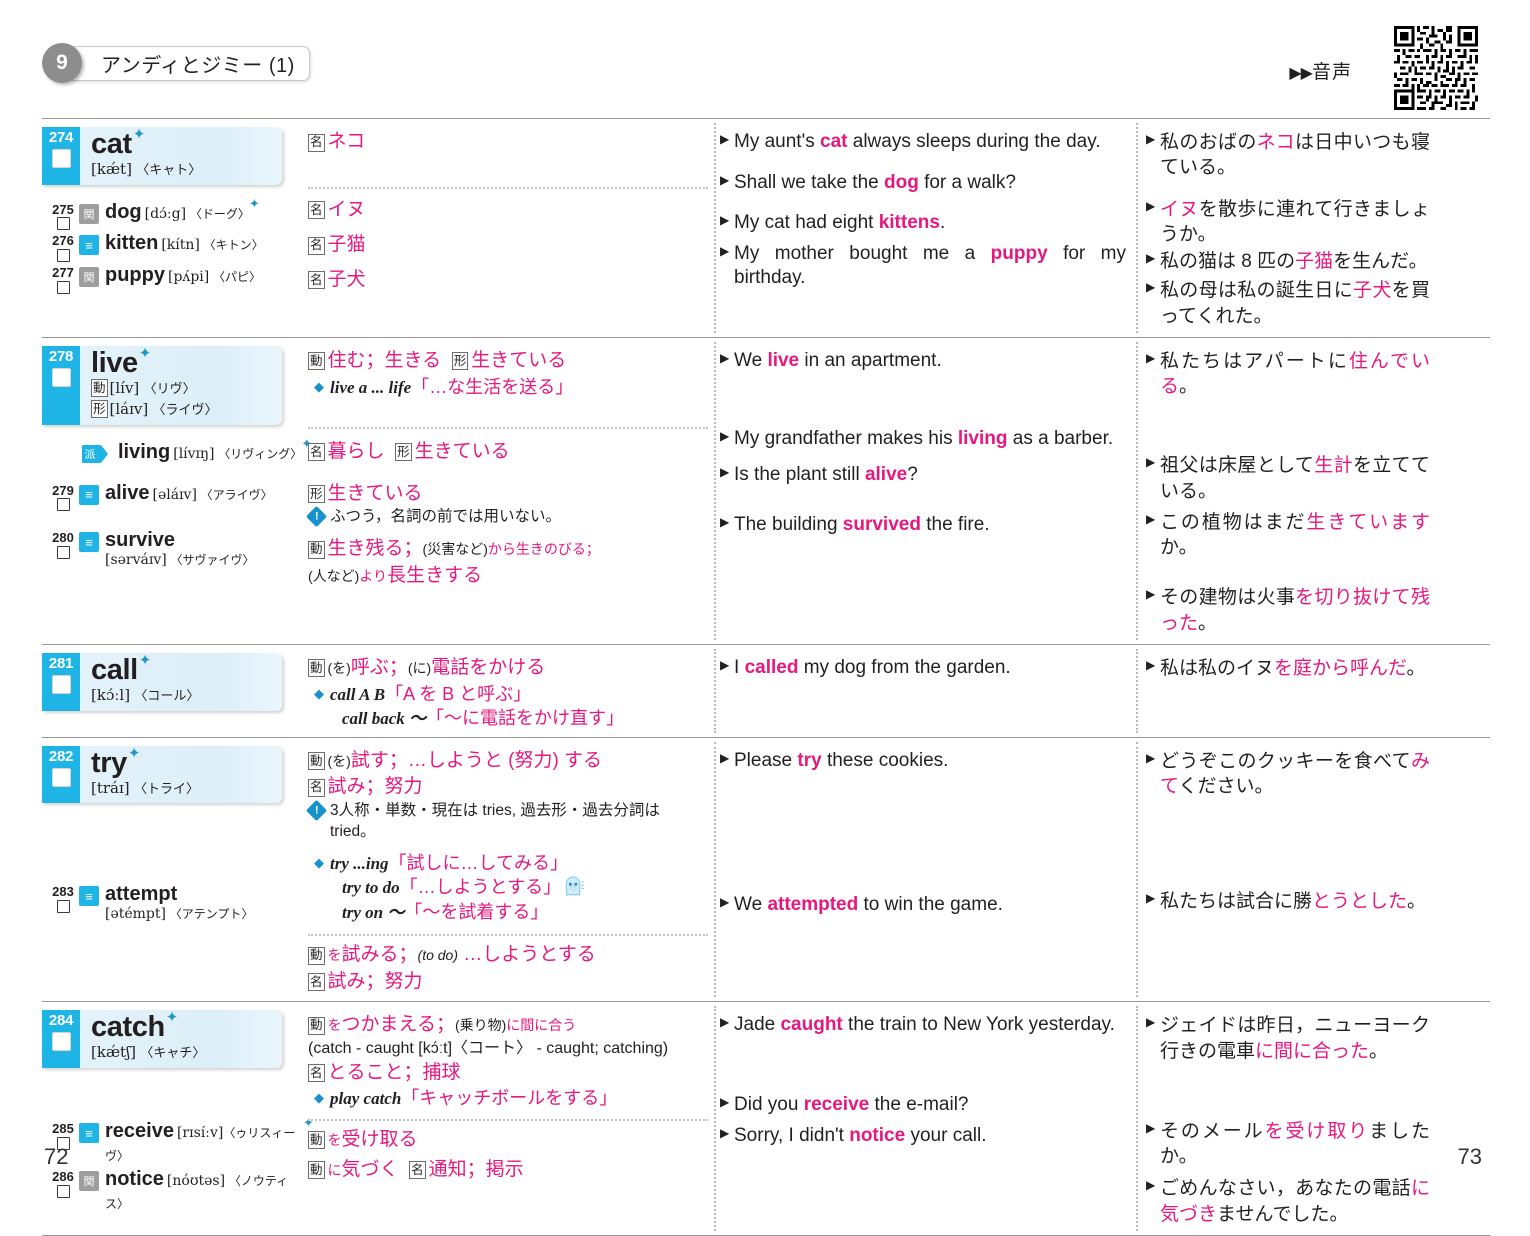  Describe the element at coordinates (114, 362) in the screenshot. I see `headword-word: live` at that location.